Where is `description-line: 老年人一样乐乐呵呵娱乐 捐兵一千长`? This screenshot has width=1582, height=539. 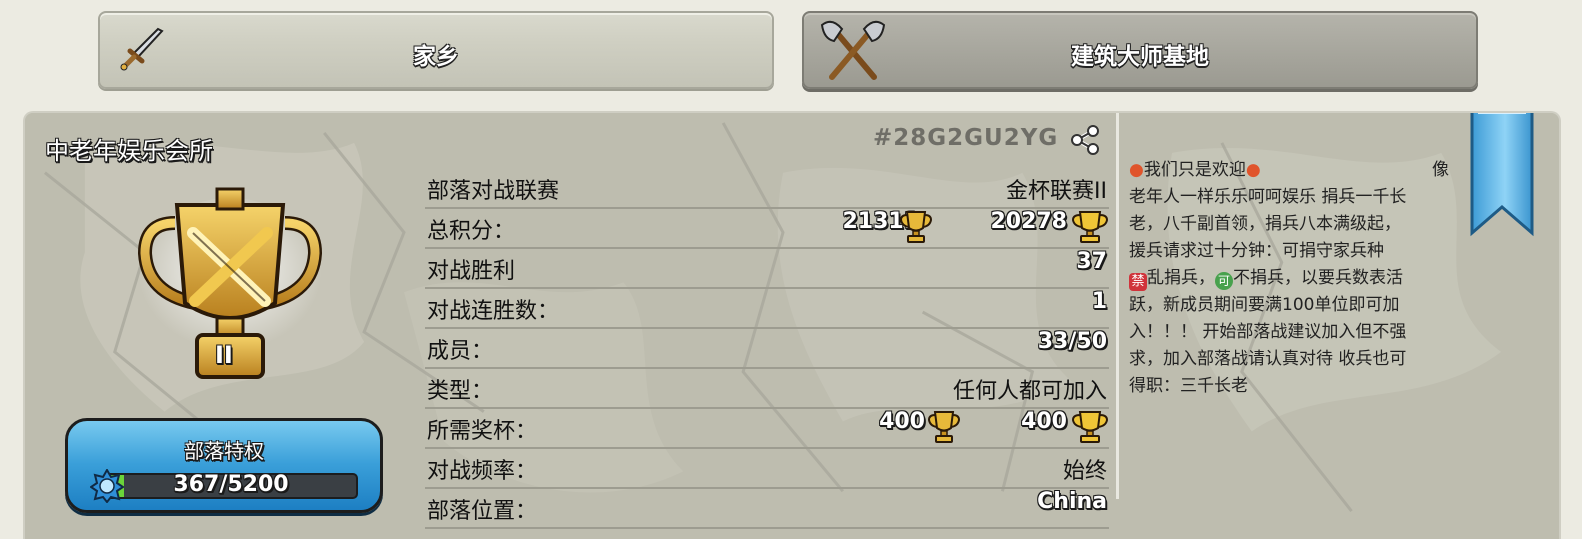
description-line: 老年人一样乐乐呵呵娱乐 捐兵一千长 is located at coordinates (1268, 197).